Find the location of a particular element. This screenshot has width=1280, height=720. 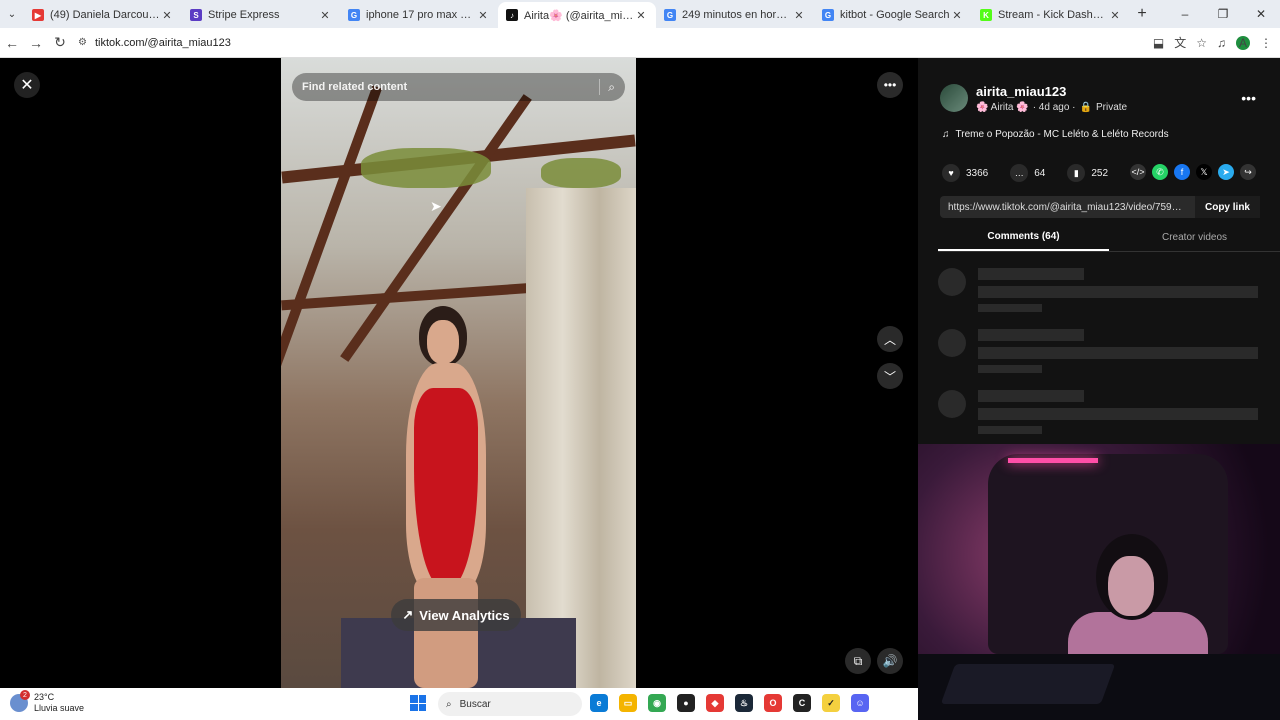

start-button is located at coordinates (418, 703).